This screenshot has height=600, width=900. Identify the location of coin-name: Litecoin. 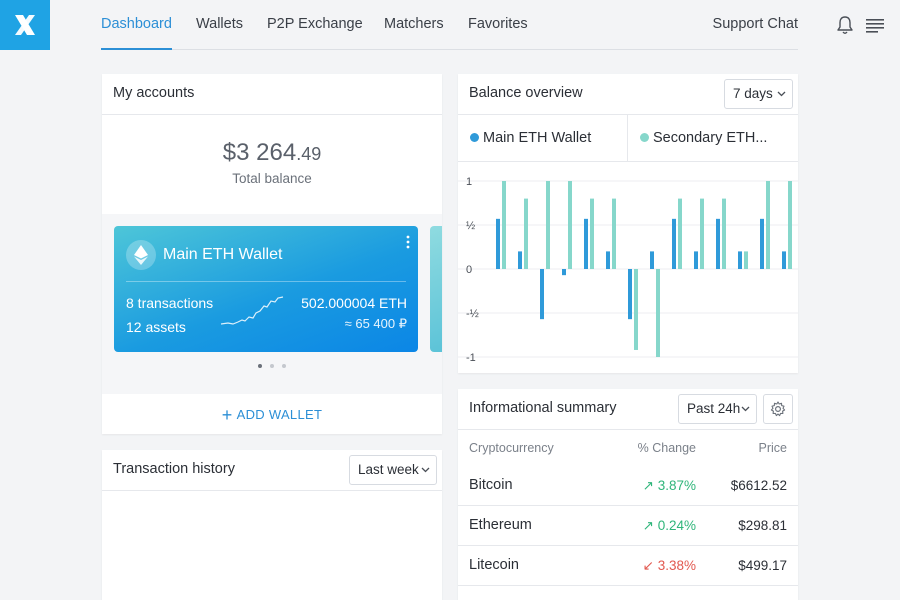
(494, 565).